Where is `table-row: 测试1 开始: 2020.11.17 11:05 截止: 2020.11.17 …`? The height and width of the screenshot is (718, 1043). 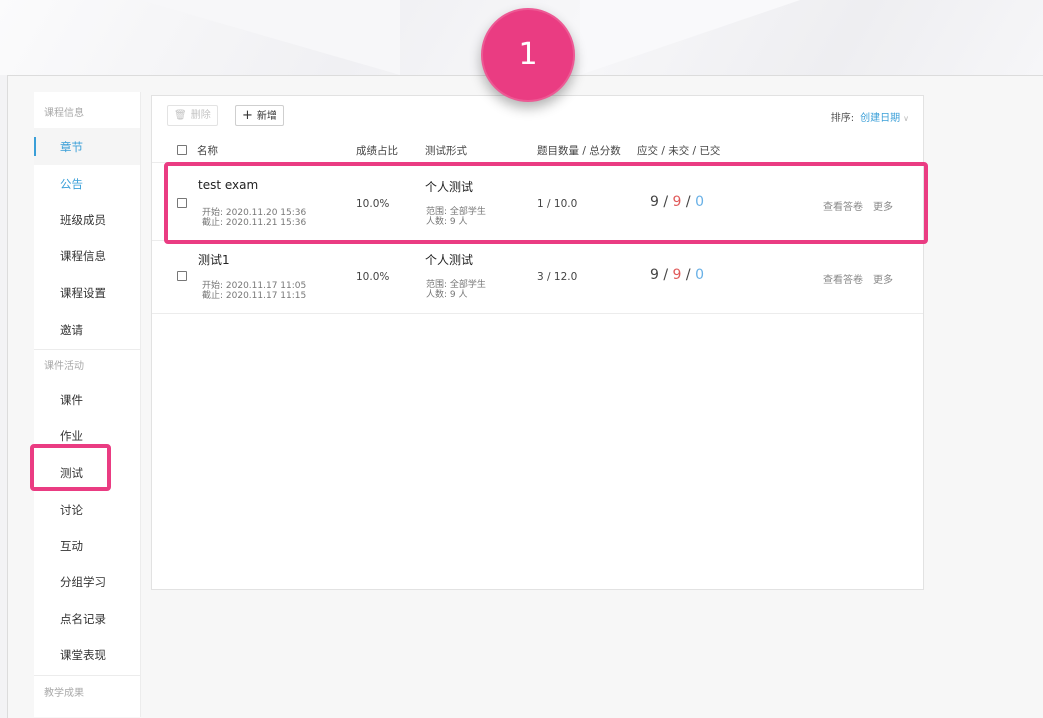 table-row: 测试1 开始: 2020.11.17 11:05 截止: 2020.11.17 … is located at coordinates (537, 277).